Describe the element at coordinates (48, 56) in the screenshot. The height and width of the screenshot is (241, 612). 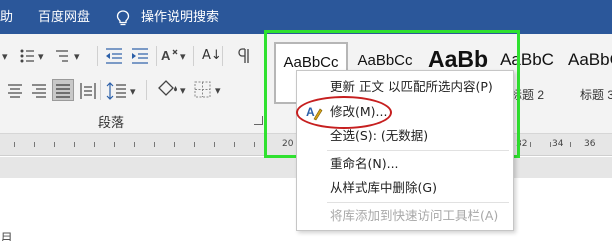
I see `list-buttons-row: ▾ ▾ ▾` at that location.